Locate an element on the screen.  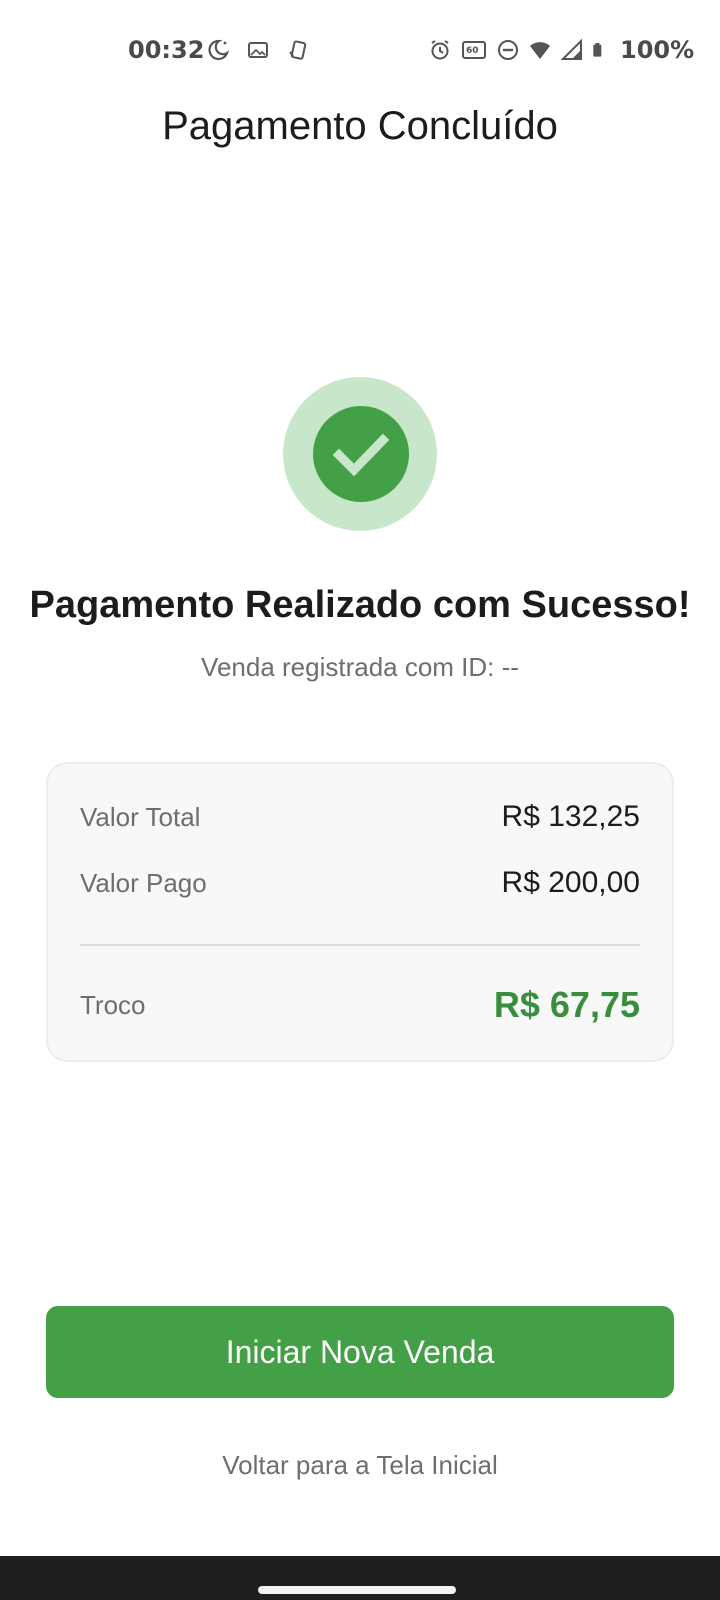
svg-text: 60 is located at coordinates (472, 51).